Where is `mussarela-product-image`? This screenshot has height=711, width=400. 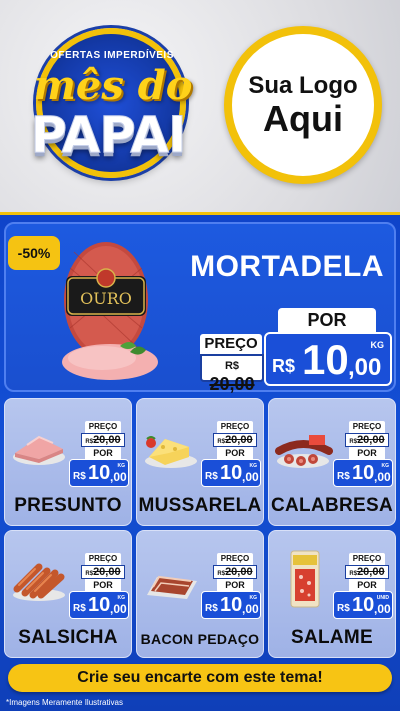
mussarela-product-image is located at coordinates (171, 452).